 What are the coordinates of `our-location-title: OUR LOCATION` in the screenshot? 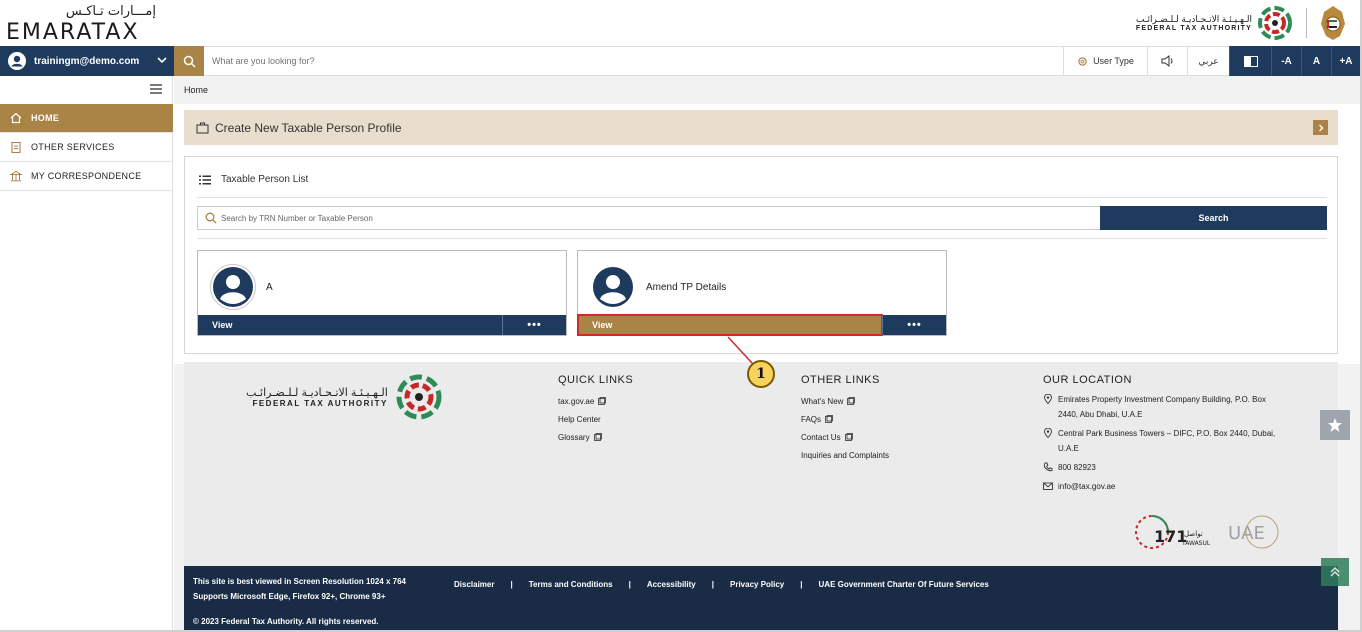 It's located at (1087, 380).